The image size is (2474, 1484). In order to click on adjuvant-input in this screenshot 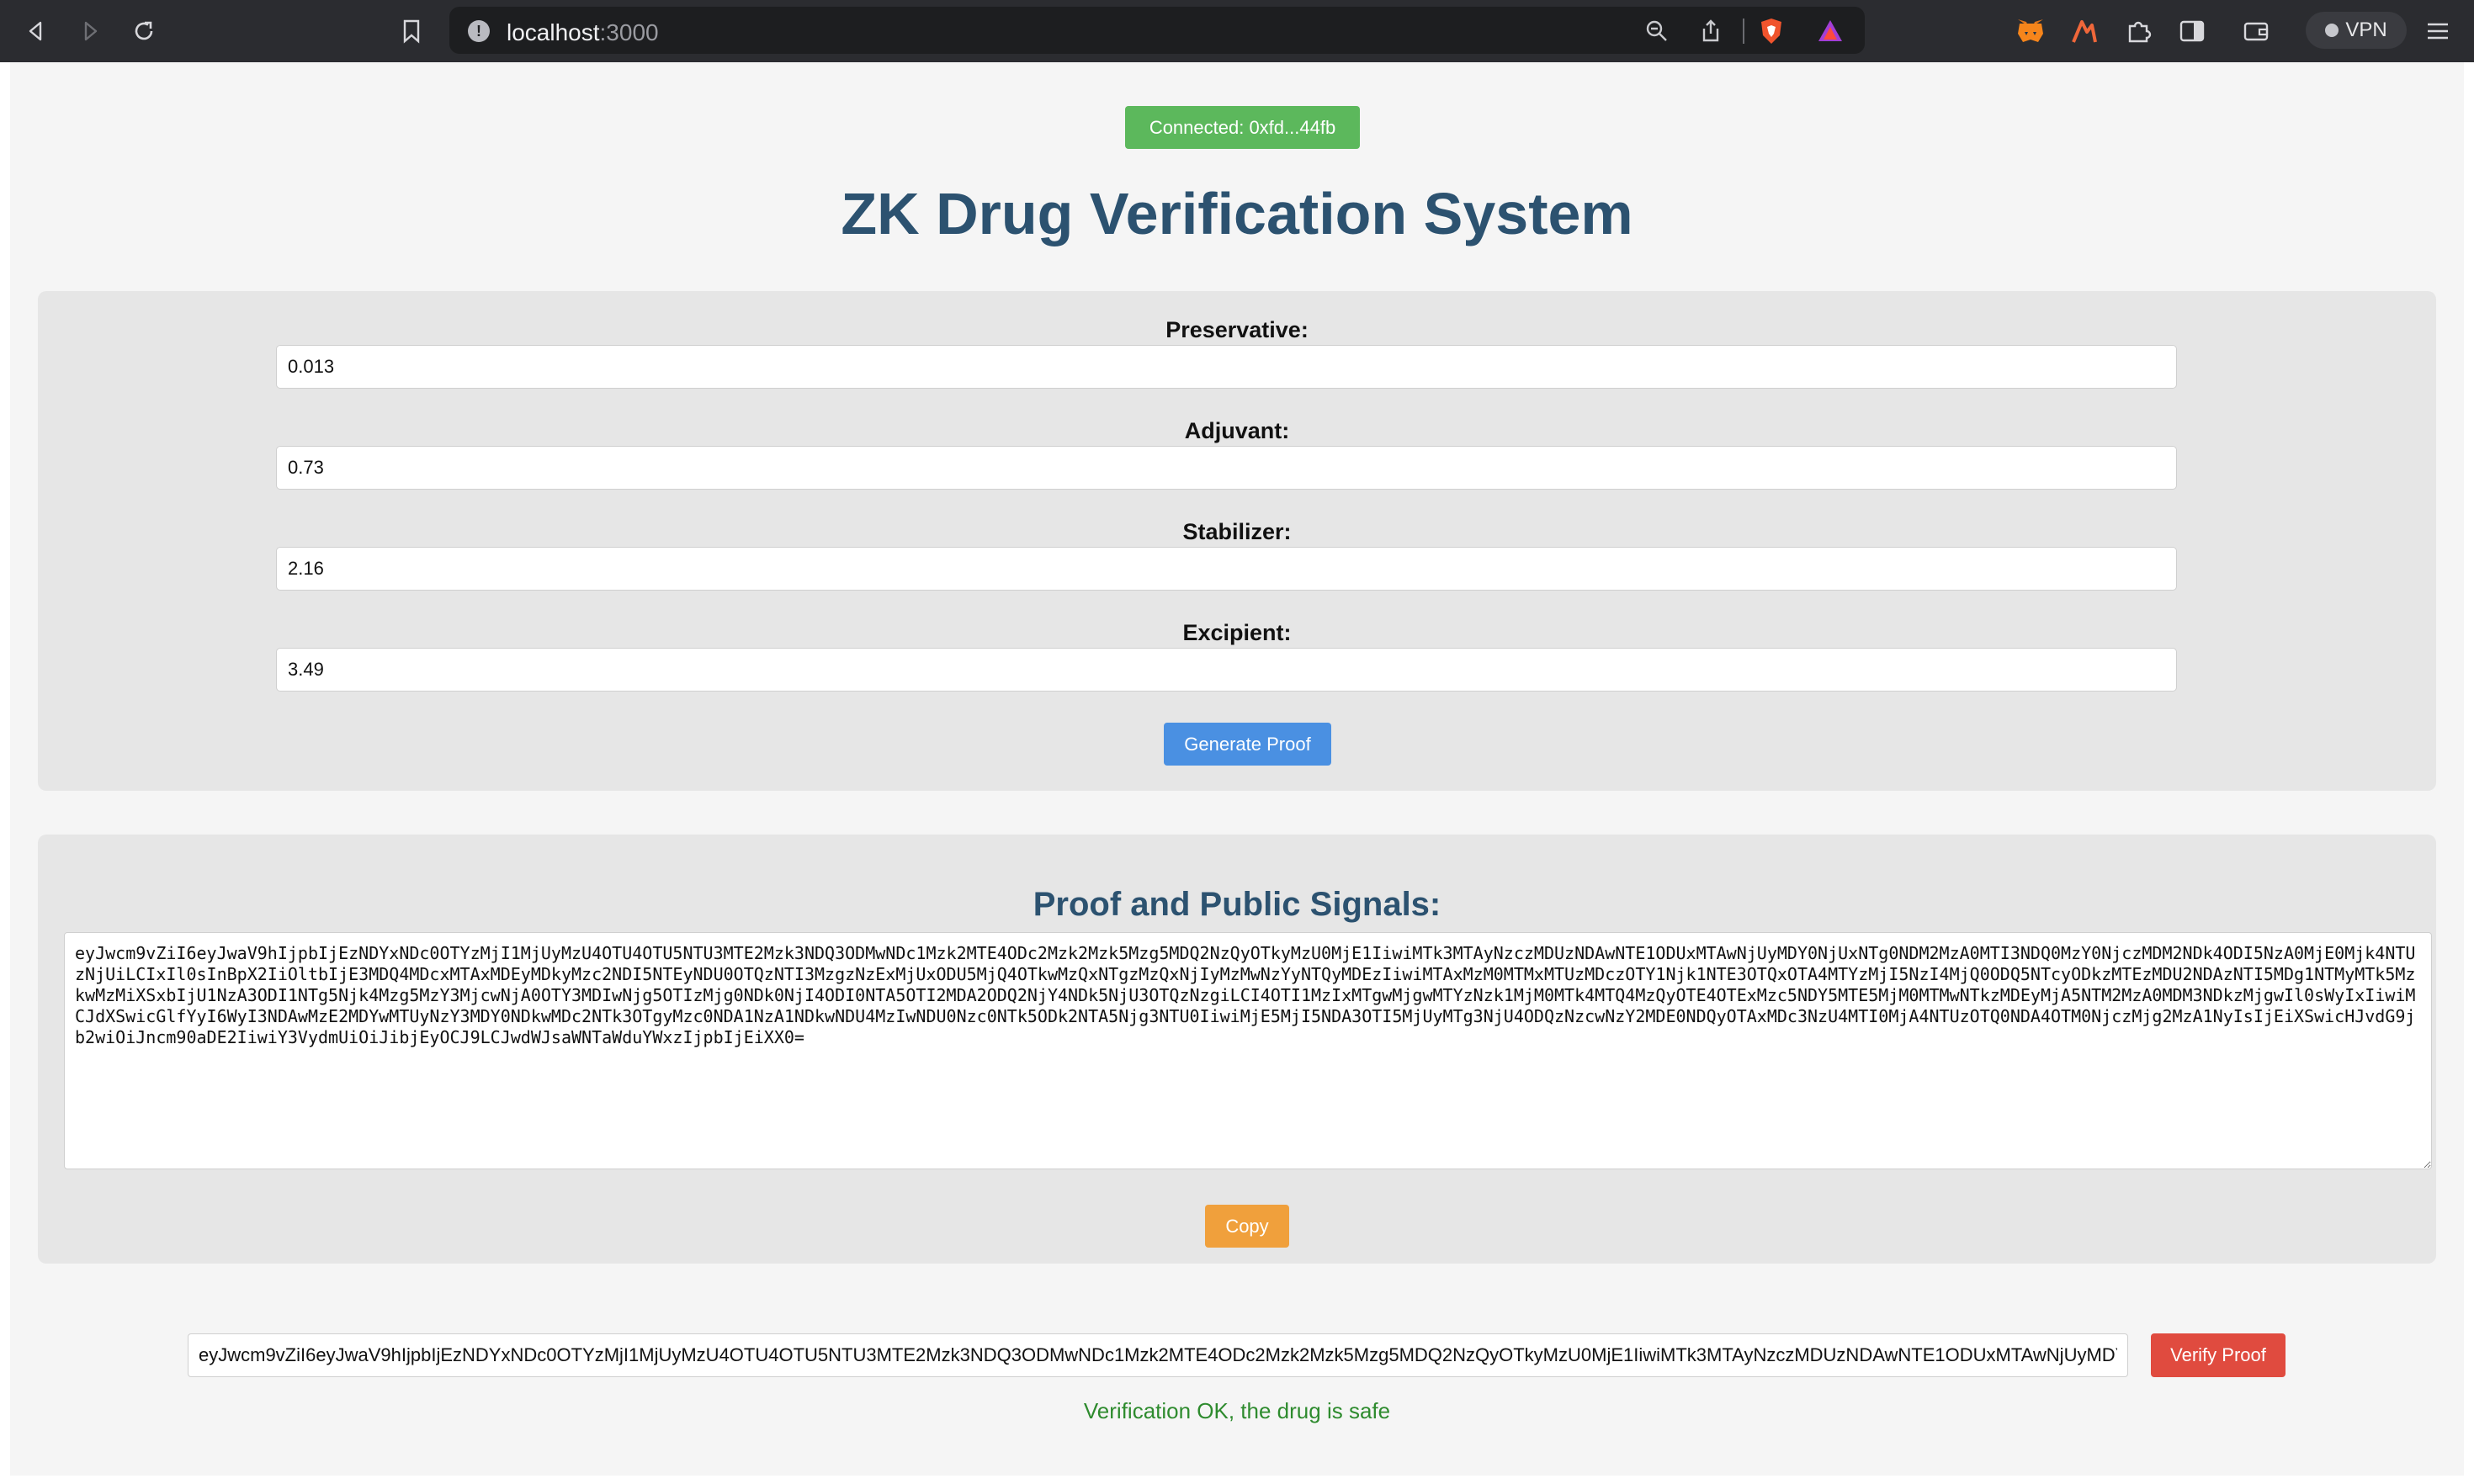, I will do `click(1226, 468)`.